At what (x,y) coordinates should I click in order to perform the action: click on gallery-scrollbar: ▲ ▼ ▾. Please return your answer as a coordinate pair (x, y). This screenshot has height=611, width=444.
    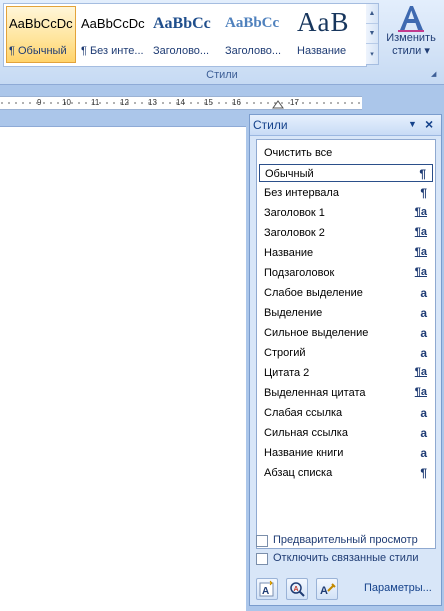
    Looking at the image, I should click on (372, 34).